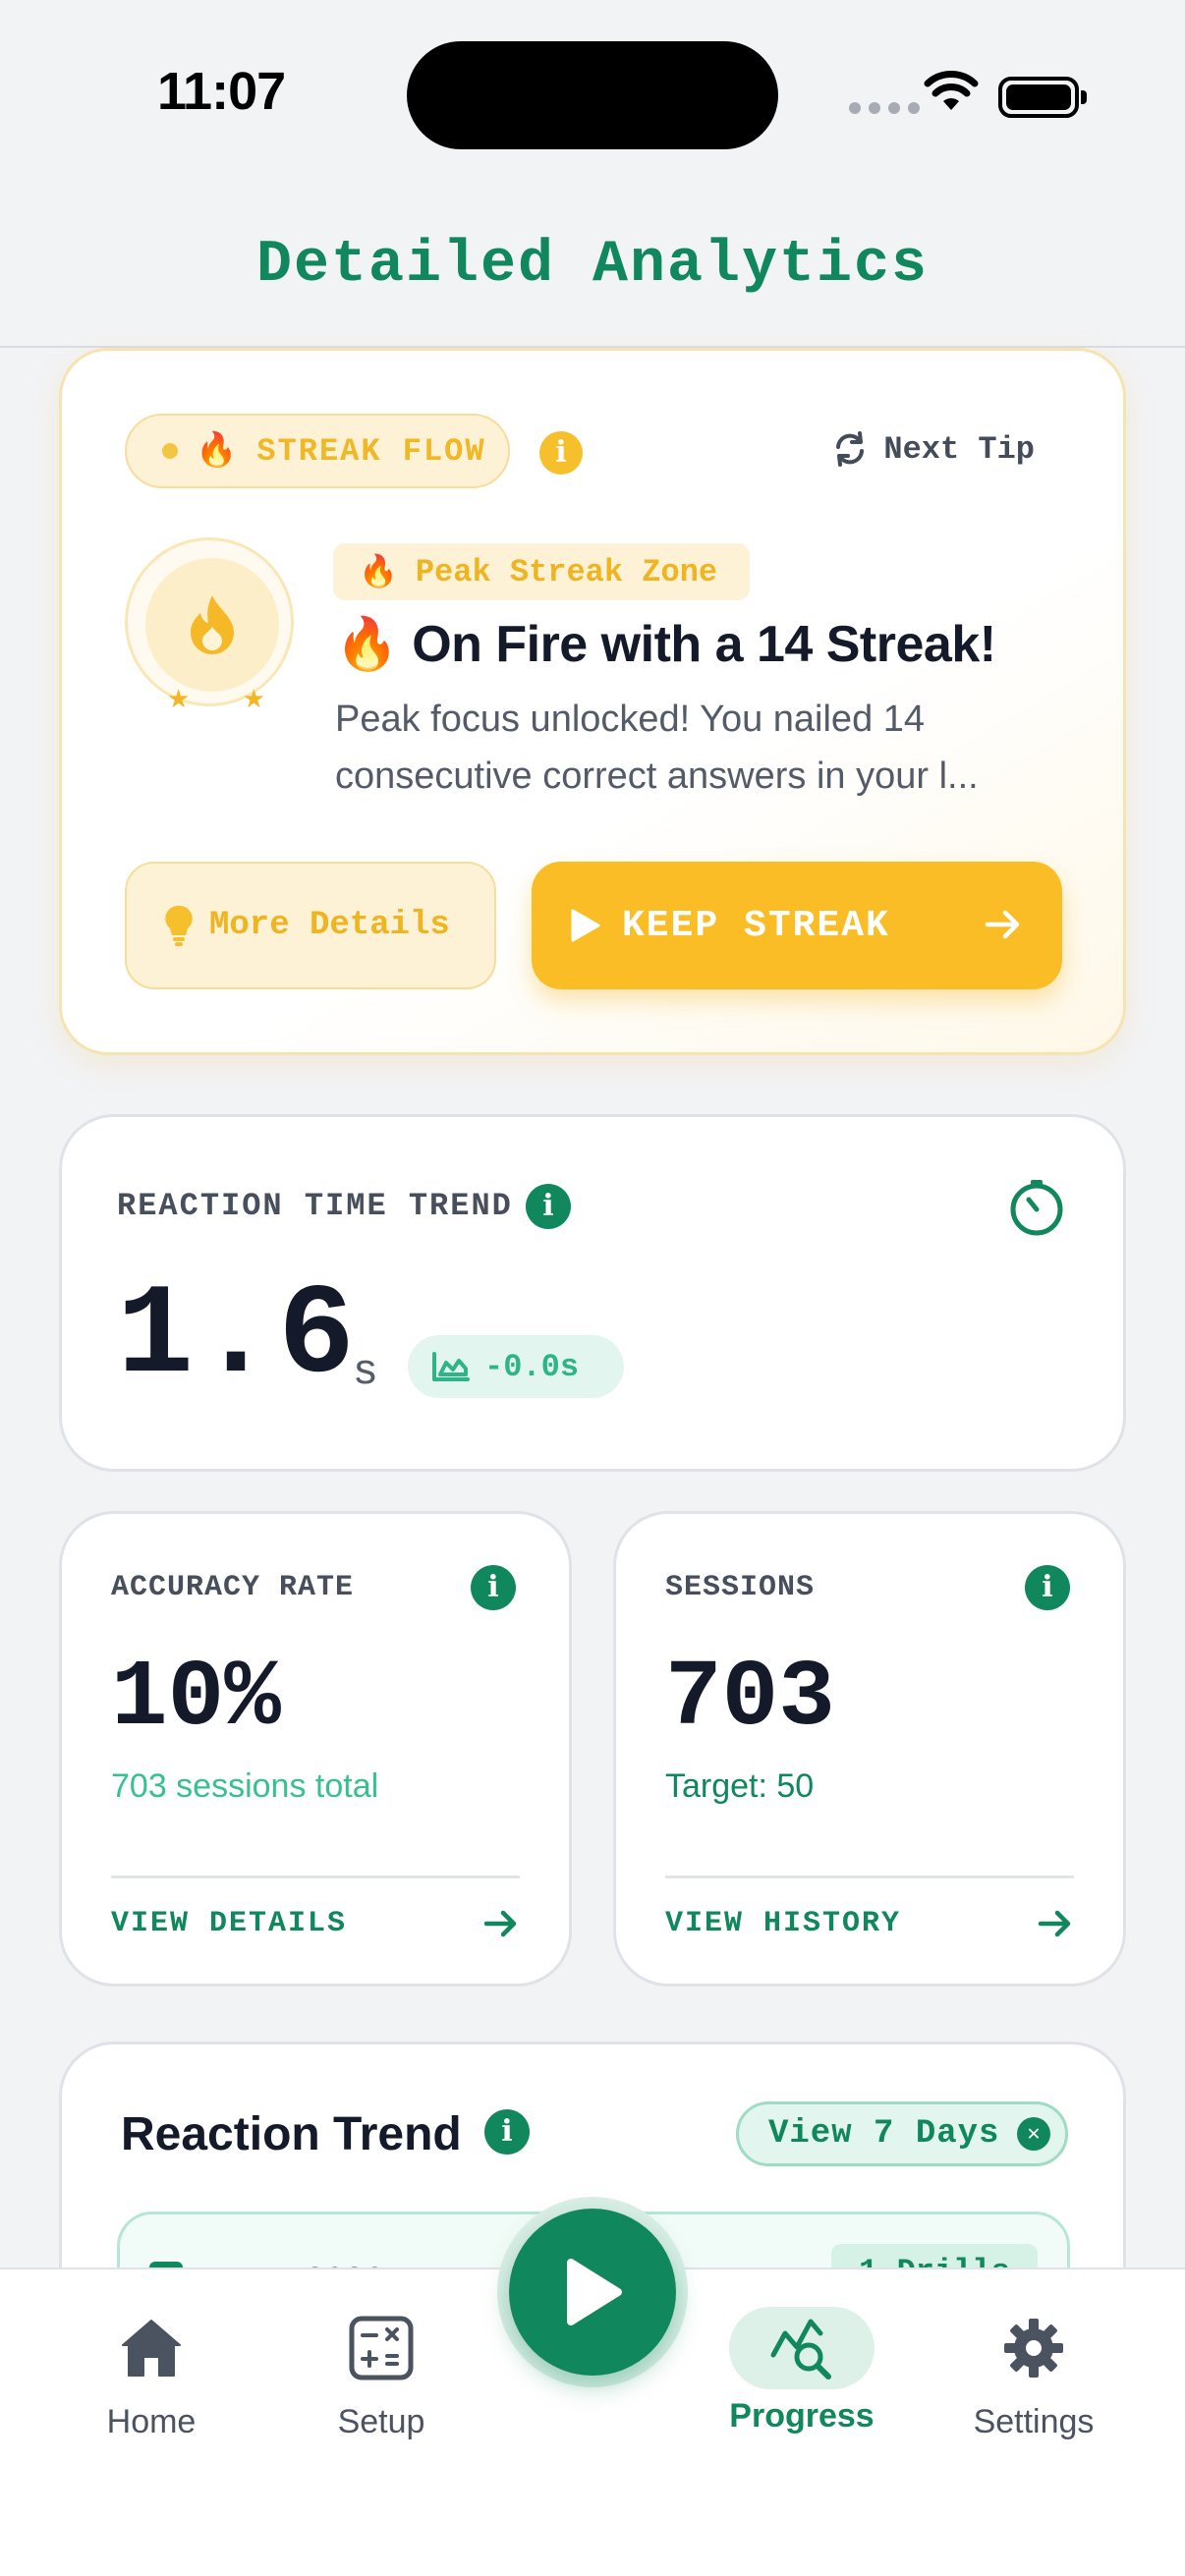 Image resolution: width=1185 pixels, height=2576 pixels. What do you see at coordinates (233, 1587) in the screenshot?
I see `accuracy-label: ACCURACY RATE` at bounding box center [233, 1587].